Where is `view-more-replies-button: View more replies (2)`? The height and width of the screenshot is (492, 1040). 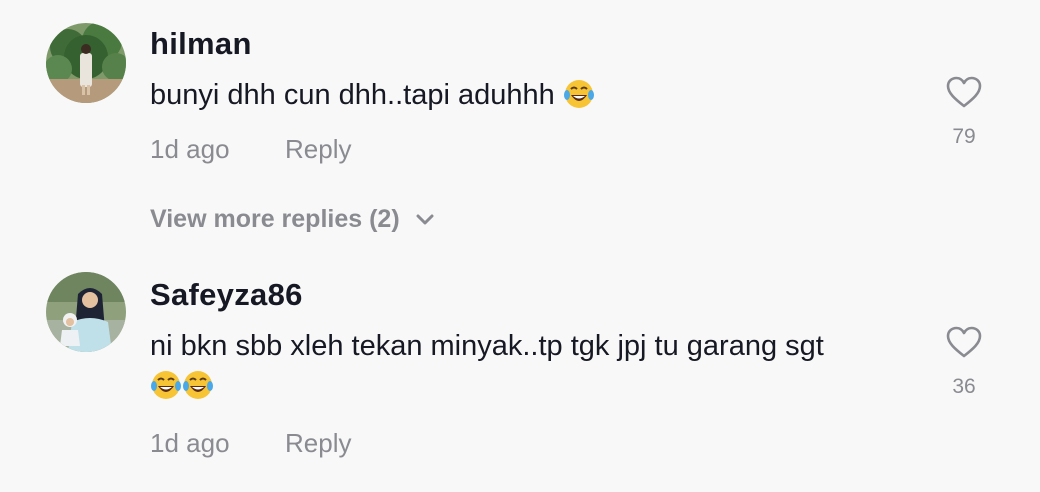 view-more-replies-button: View more replies (2) is located at coordinates (292, 219).